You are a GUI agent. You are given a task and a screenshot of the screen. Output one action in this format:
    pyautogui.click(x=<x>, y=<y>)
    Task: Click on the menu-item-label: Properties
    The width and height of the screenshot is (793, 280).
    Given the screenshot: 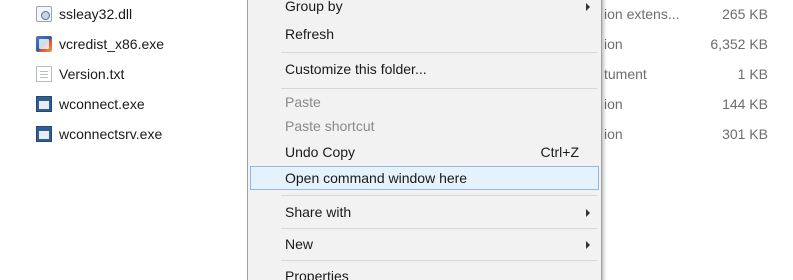 What is the action you would take?
    pyautogui.click(x=317, y=274)
    